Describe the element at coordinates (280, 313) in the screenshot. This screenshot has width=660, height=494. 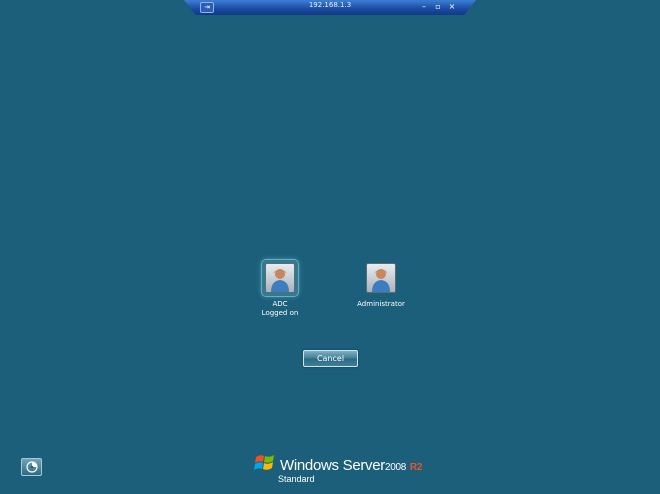
I see `user-status: Logged on` at that location.